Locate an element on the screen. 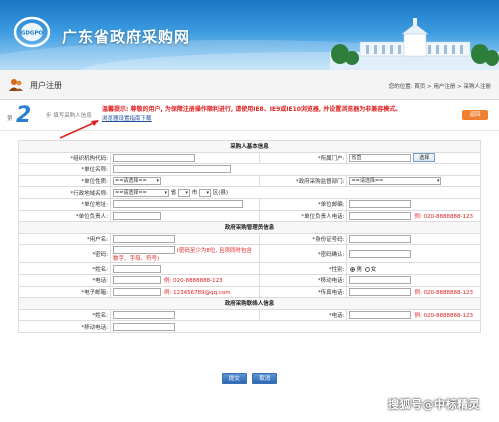 Image resolution: width=499 pixels, height=422 pixels. confirm-label: *密码确认: is located at coordinates (303, 254).